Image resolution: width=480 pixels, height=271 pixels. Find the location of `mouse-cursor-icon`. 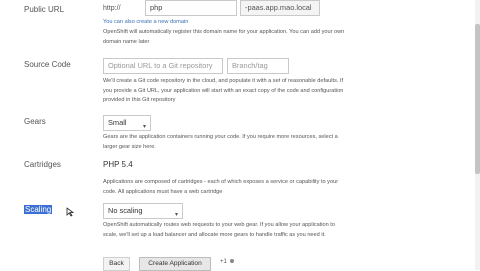

mouse-cursor-icon is located at coordinates (71, 210).